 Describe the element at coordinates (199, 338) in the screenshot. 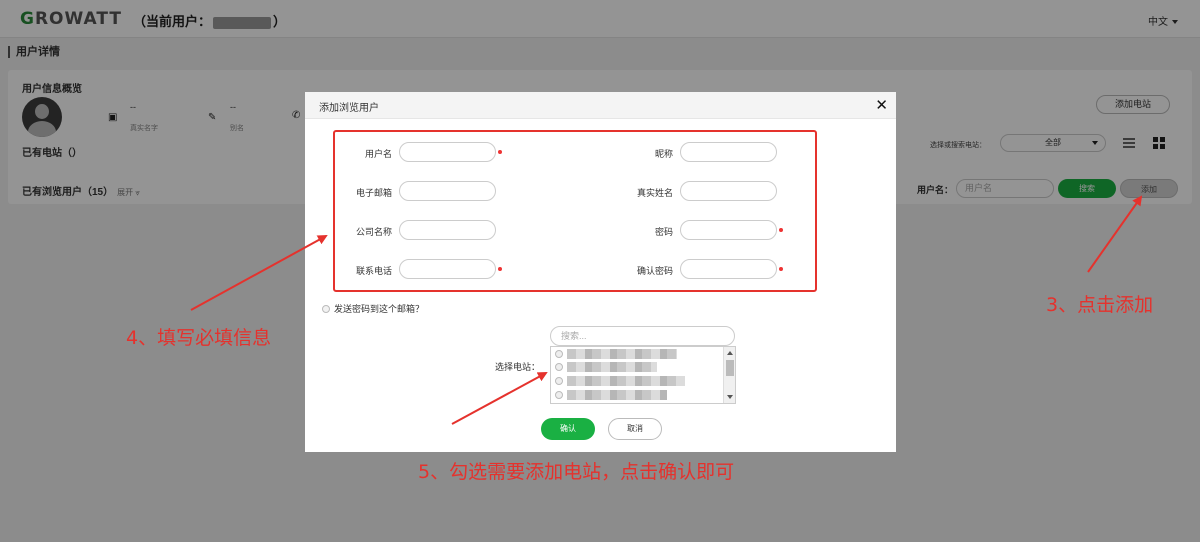

I see `step4-annotation: 4、填写必填信息` at that location.